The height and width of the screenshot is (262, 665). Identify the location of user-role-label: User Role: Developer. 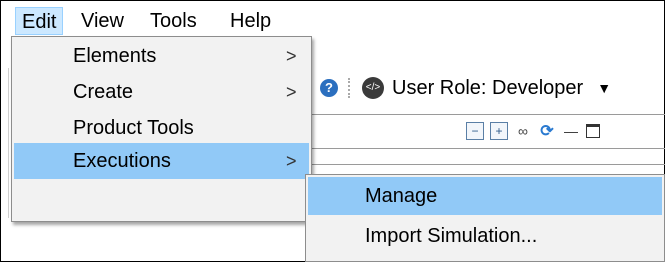
(487, 88).